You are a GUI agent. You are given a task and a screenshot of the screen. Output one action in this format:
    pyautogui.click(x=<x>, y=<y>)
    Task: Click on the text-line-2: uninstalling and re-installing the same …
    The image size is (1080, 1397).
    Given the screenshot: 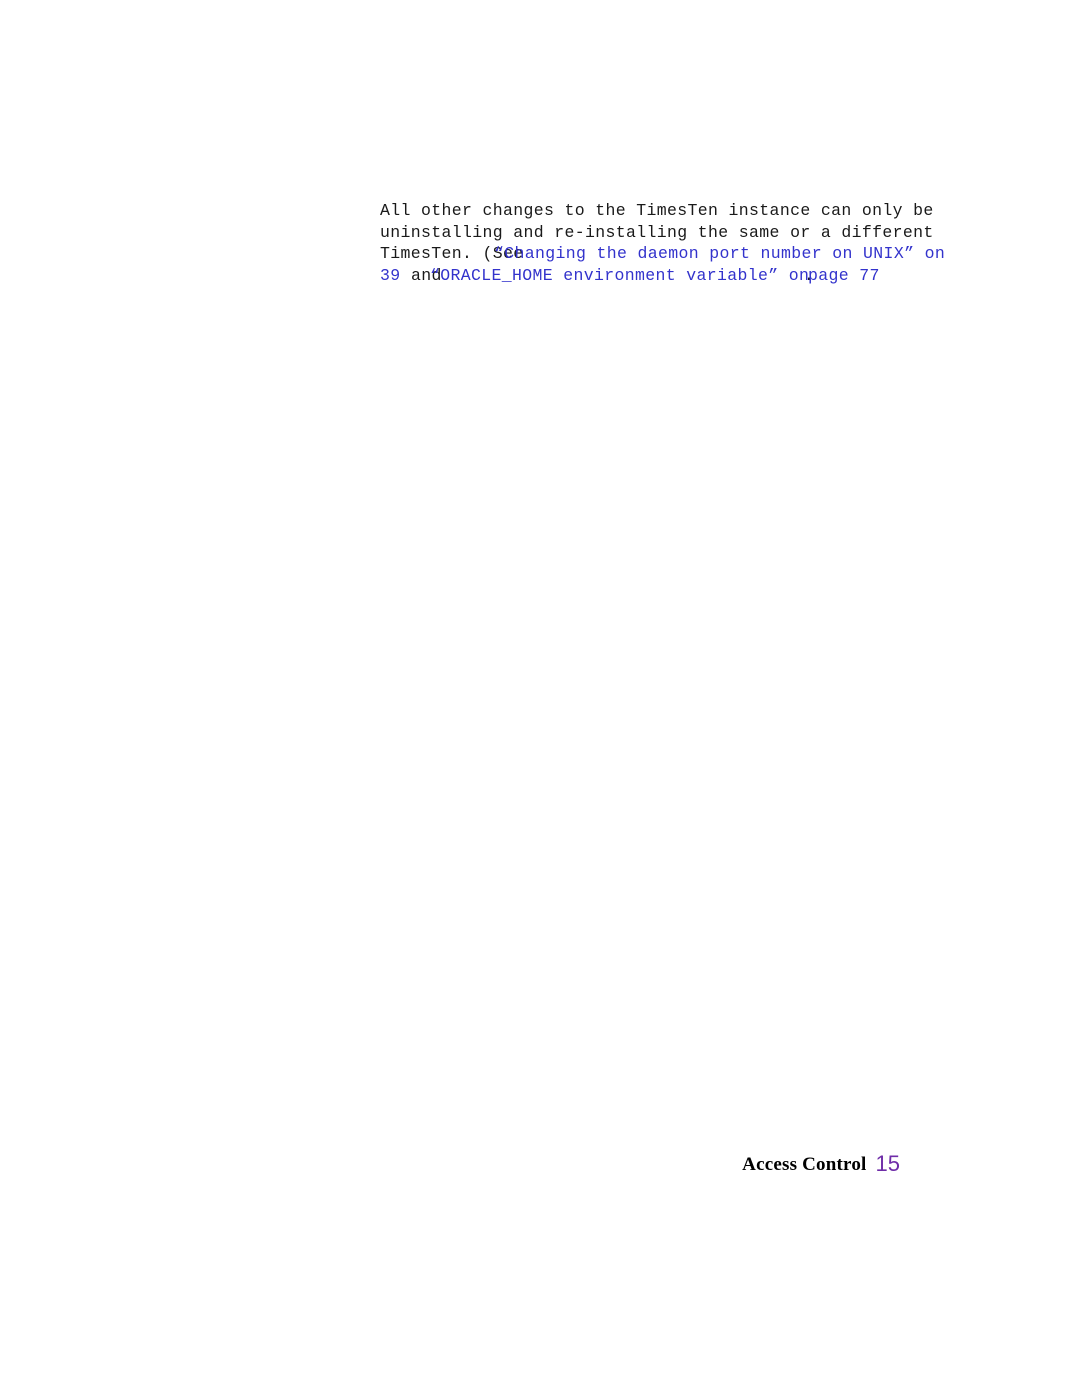 What is the action you would take?
    pyautogui.click(x=670, y=233)
    